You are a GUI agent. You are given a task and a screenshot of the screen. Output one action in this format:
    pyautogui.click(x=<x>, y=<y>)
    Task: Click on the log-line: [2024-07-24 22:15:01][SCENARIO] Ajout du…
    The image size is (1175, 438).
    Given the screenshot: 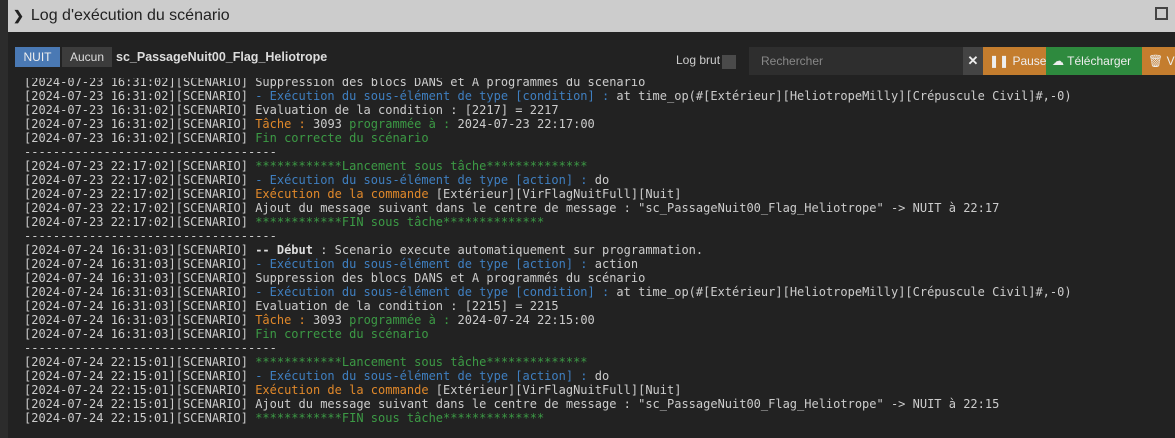 What is the action you would take?
    pyautogui.click(x=548, y=404)
    